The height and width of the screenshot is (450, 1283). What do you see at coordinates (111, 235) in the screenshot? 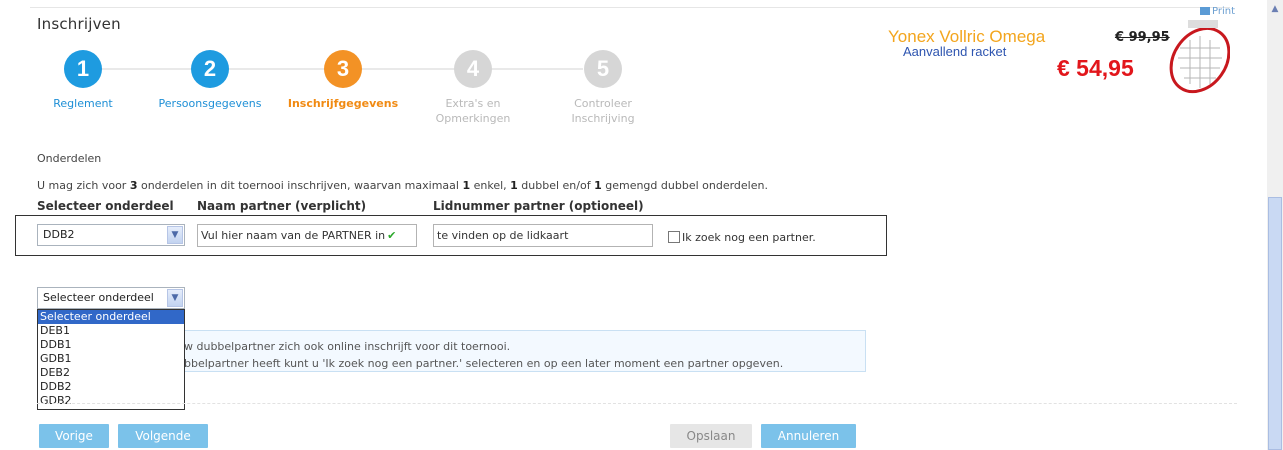
I see `onderdeel-select-1: DDB2 ▼` at bounding box center [111, 235].